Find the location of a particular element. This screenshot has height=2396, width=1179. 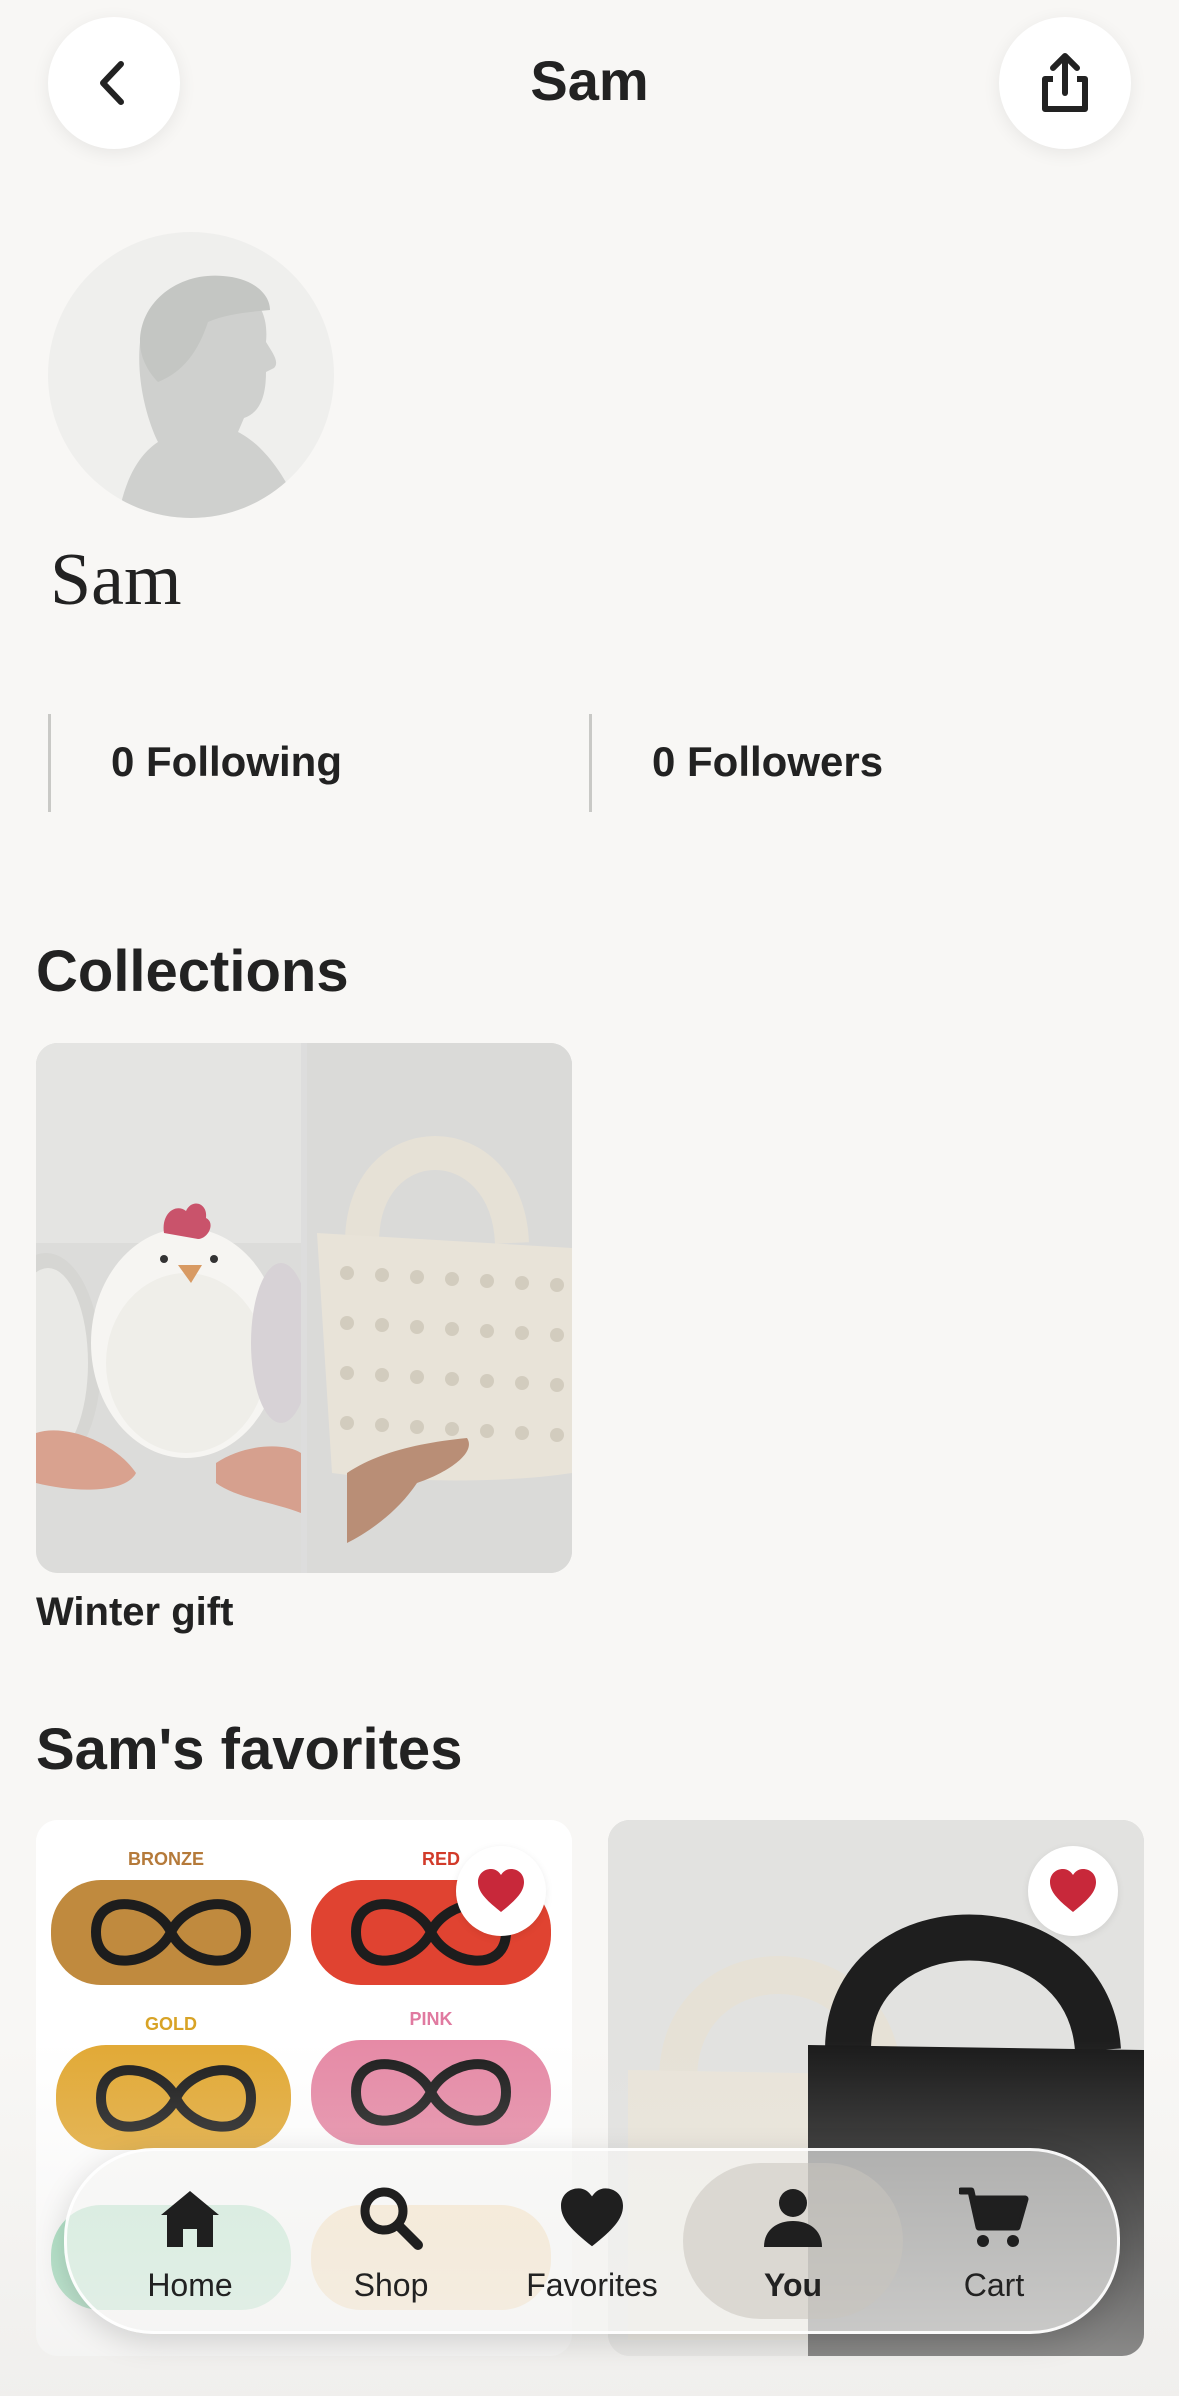

followers-count: 0 Followers is located at coordinates (850, 763).